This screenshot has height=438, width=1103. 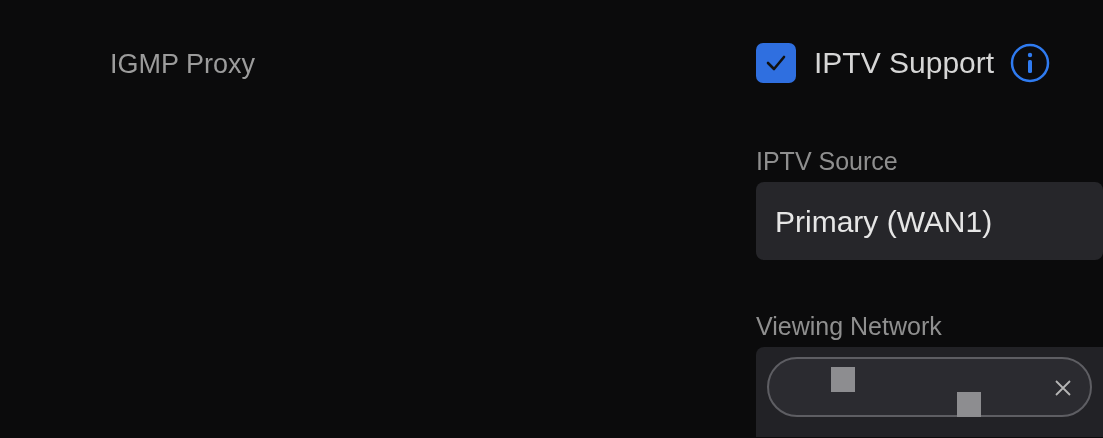 What do you see at coordinates (929, 392) in the screenshot?
I see `multiselect-field` at bounding box center [929, 392].